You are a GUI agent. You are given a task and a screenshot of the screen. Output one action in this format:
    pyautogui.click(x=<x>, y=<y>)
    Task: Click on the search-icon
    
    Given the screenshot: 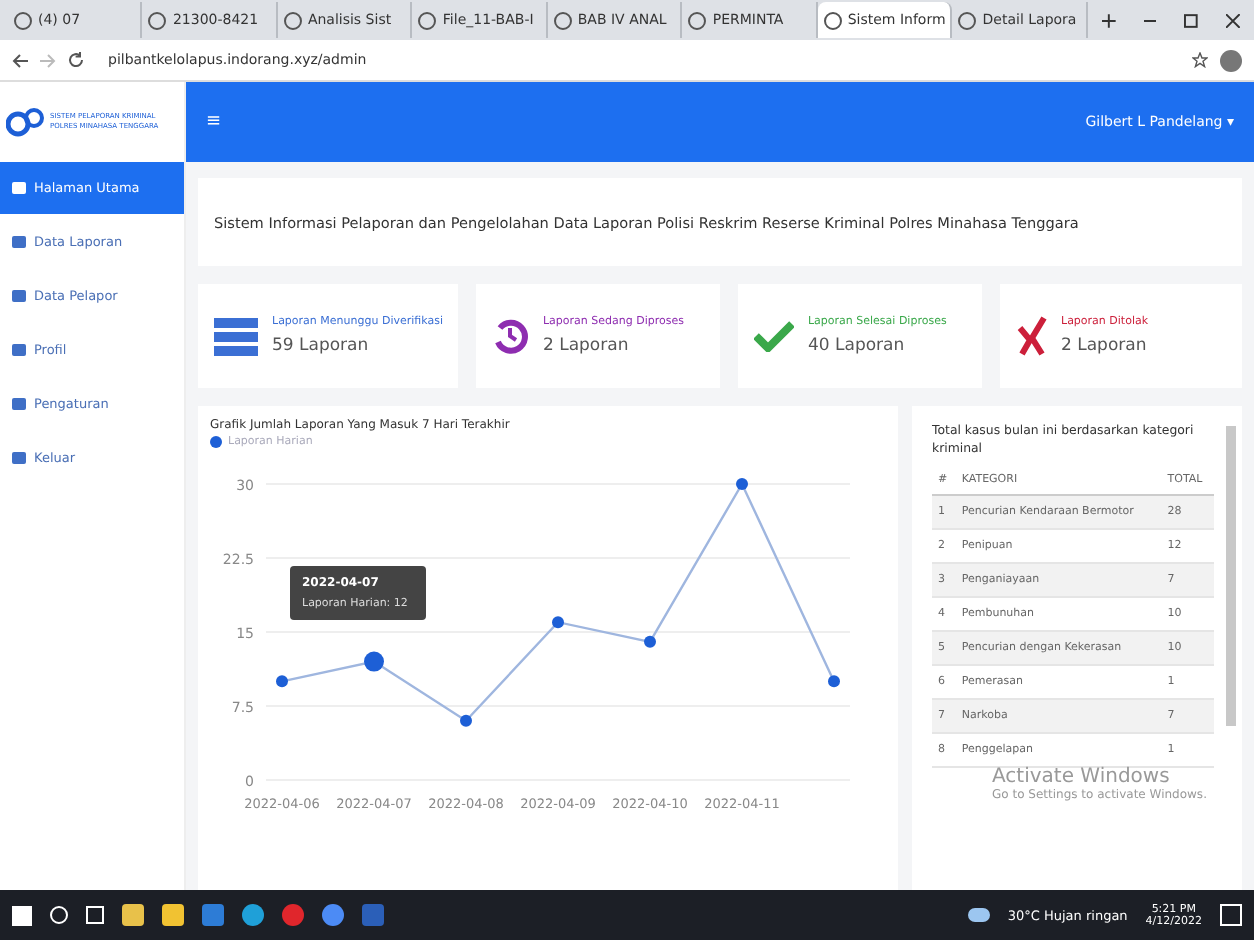 What is the action you would take?
    pyautogui.click(x=59, y=915)
    